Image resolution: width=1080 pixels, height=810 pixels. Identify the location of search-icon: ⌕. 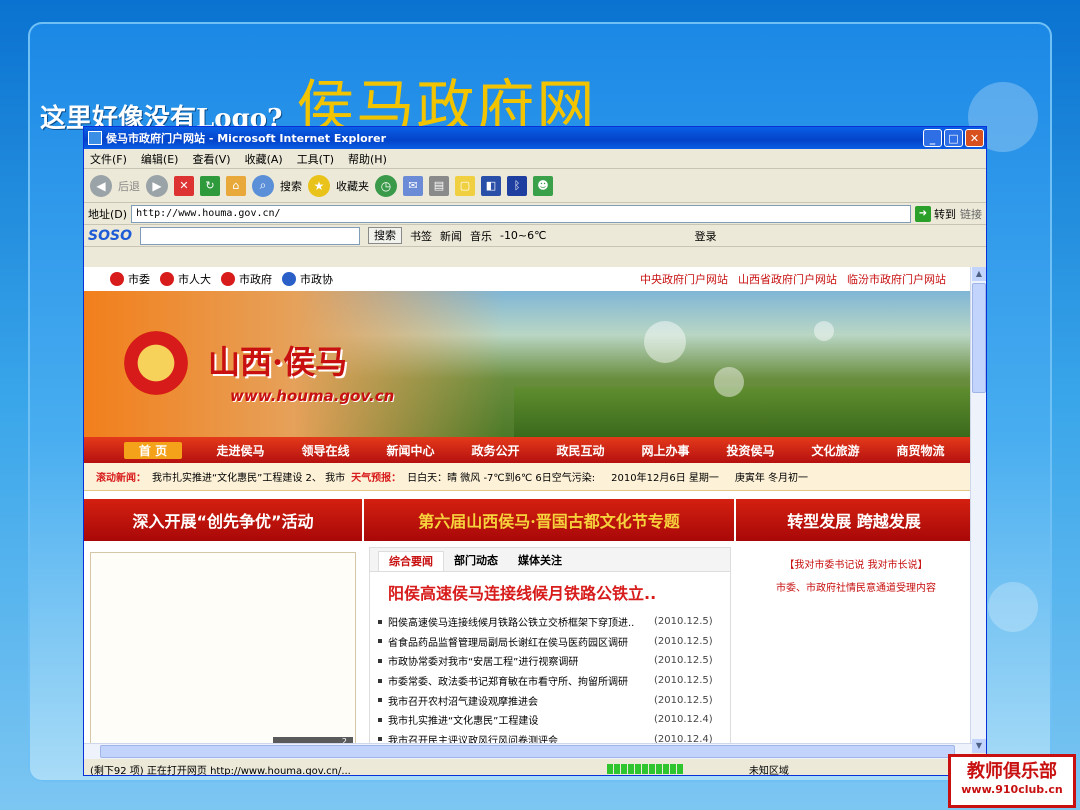
(263, 185).